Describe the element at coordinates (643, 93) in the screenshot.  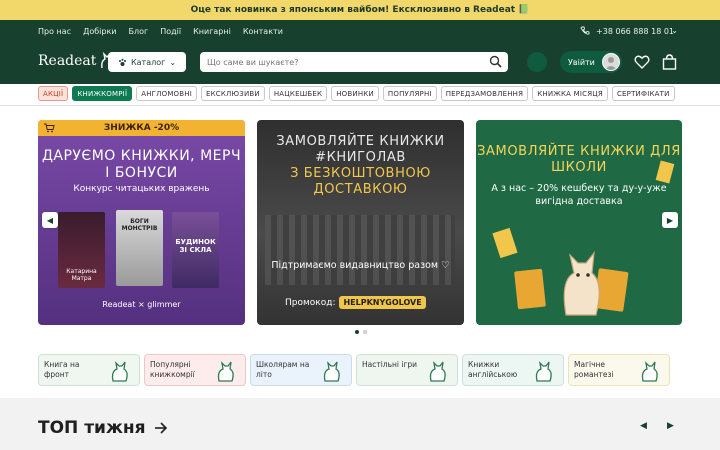
I see `chip-certificates: СЕРТИФІКАТИ` at that location.